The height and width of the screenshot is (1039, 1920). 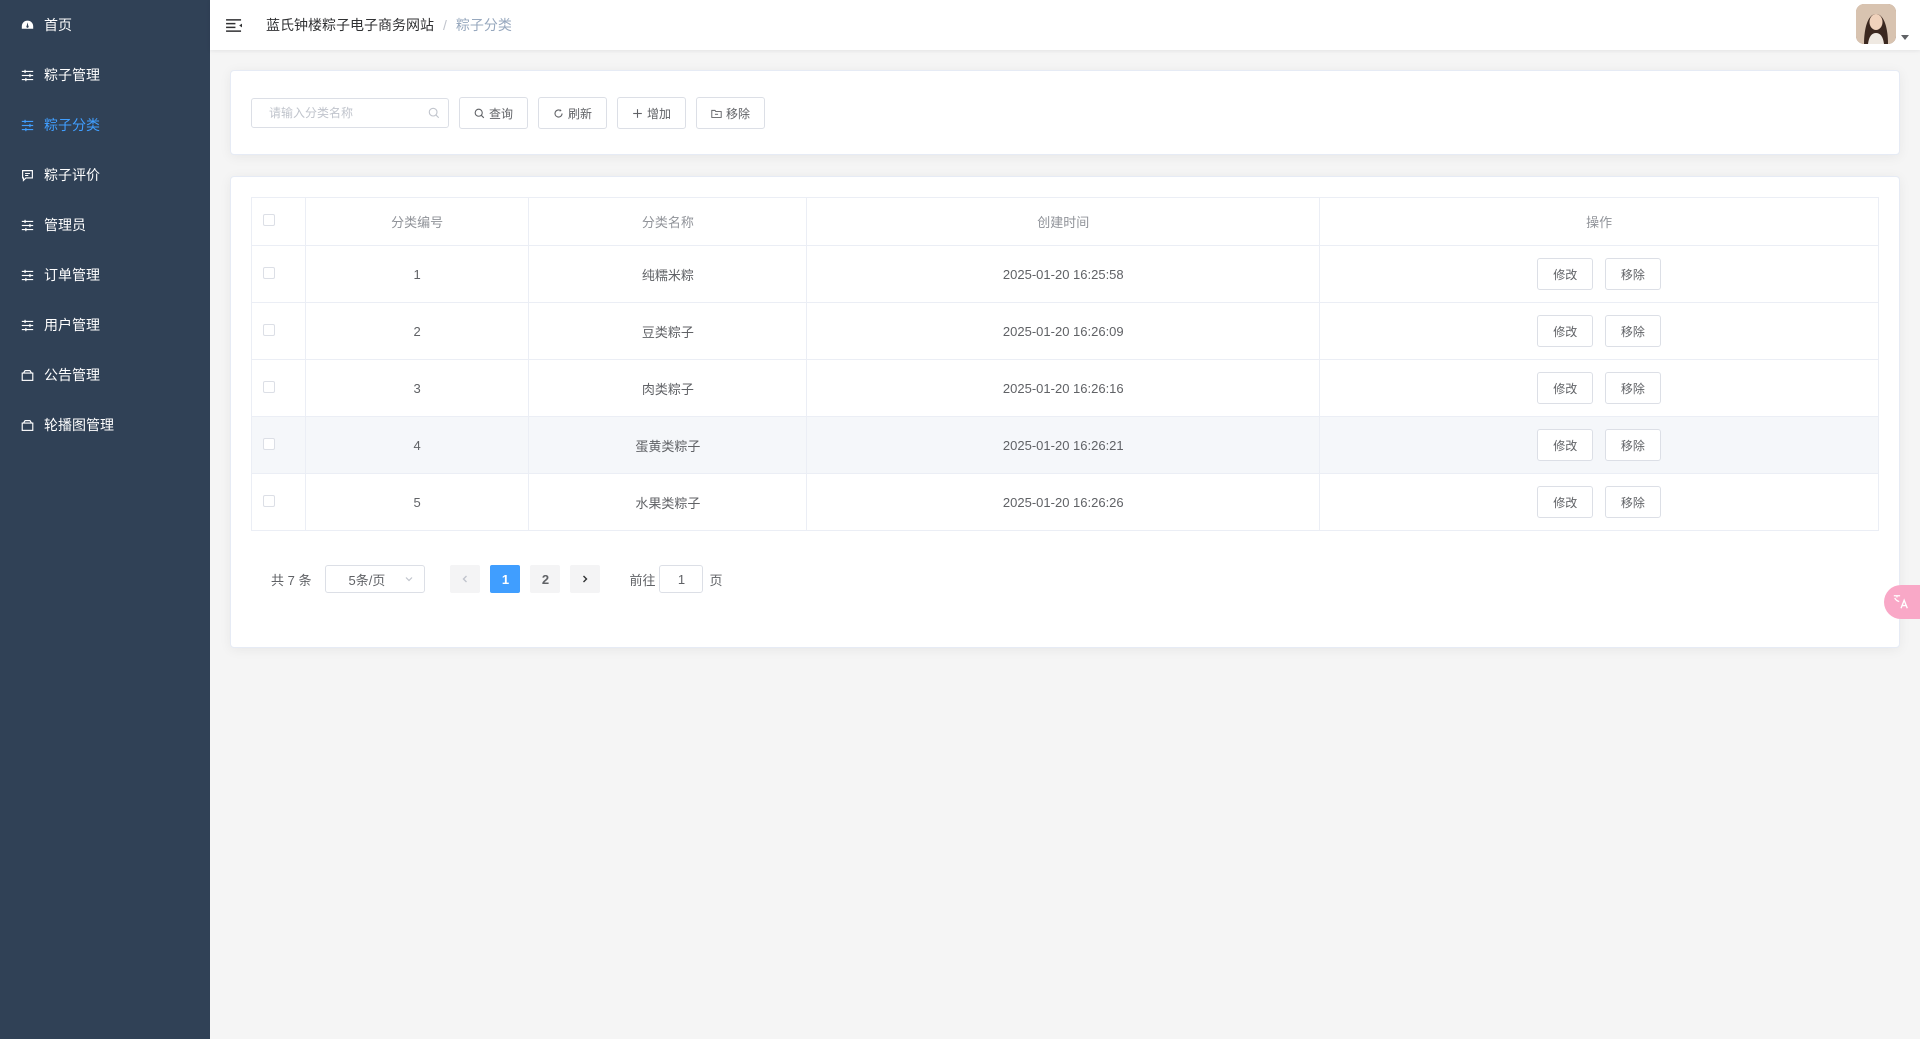 What do you see at coordinates (105, 175) in the screenshot?
I see `sidebar-item-zongzi-review: 粽子评价` at bounding box center [105, 175].